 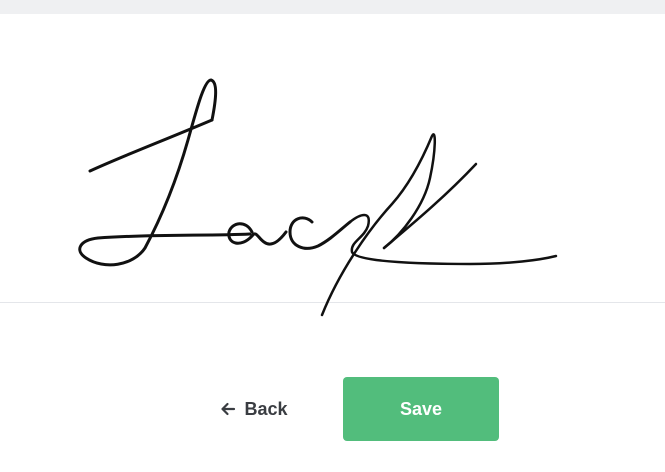 What do you see at coordinates (228, 409) in the screenshot?
I see `arrow-left-icon` at bounding box center [228, 409].